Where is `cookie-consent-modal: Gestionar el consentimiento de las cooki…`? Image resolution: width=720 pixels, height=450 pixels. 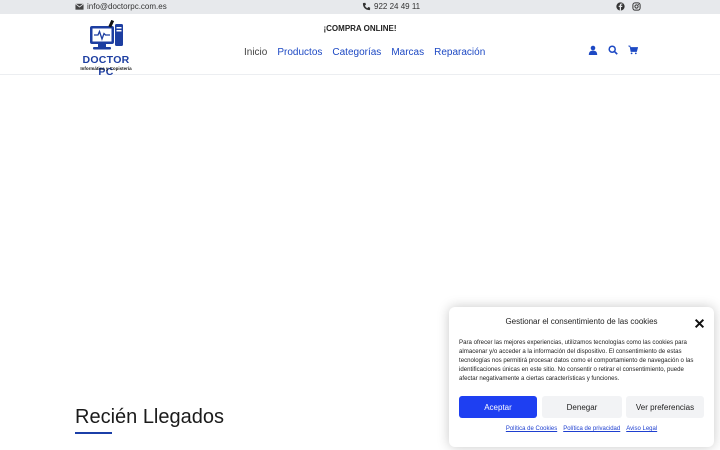 cookie-consent-modal: Gestionar el consentimiento de las cooki… is located at coordinates (581, 377).